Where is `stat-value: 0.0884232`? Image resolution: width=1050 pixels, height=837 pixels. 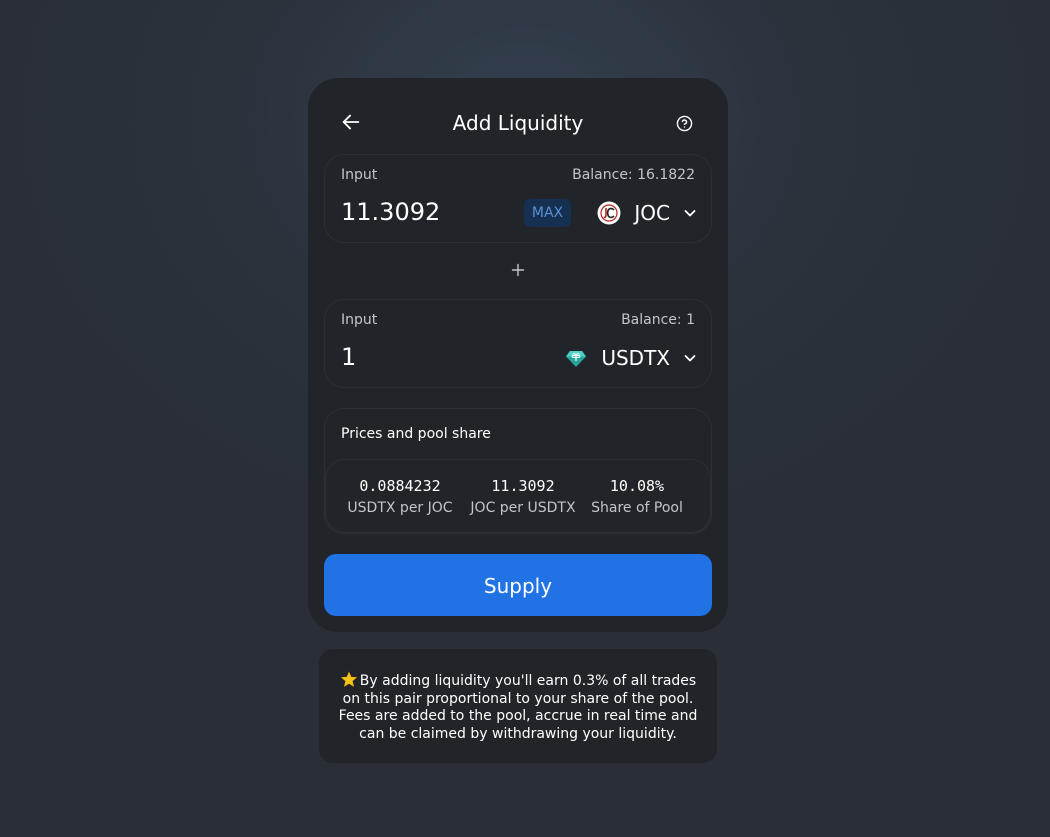 stat-value: 0.0884232 is located at coordinates (400, 486).